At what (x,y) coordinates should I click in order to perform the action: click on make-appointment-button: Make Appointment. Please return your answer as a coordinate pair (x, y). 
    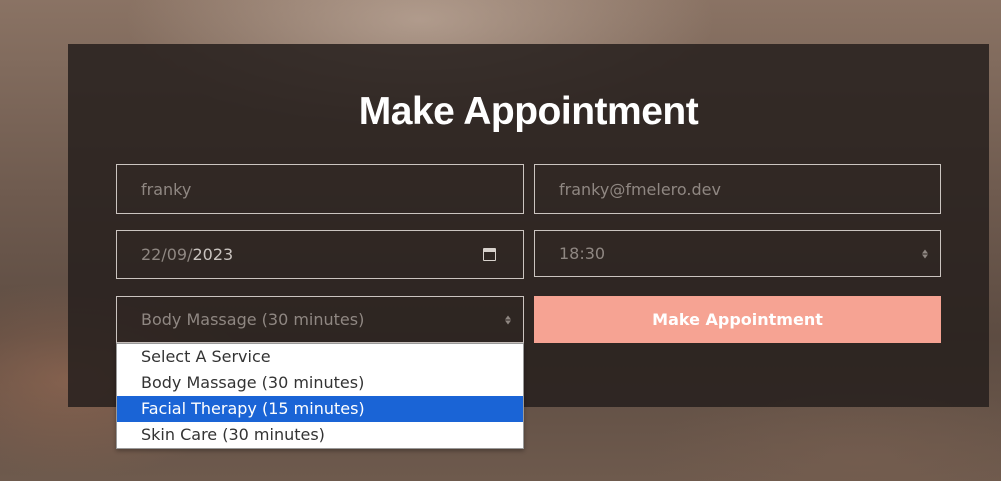
    Looking at the image, I should click on (737, 319).